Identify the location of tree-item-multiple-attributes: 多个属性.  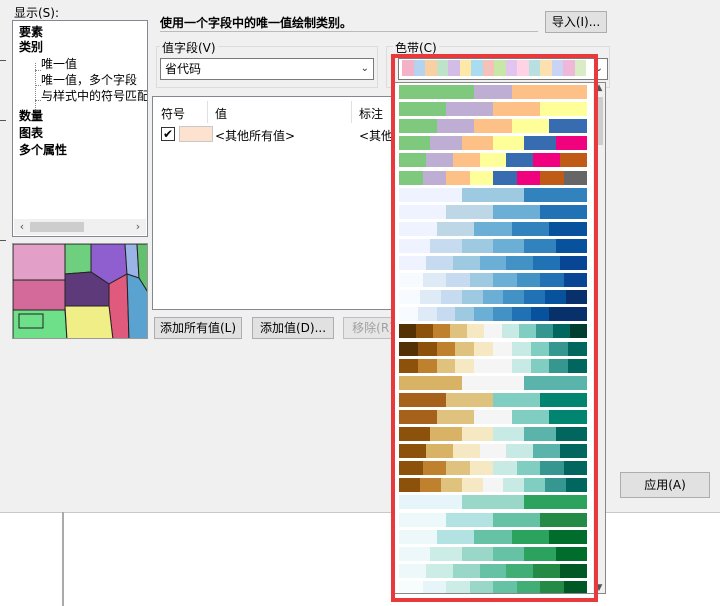
(43, 150).